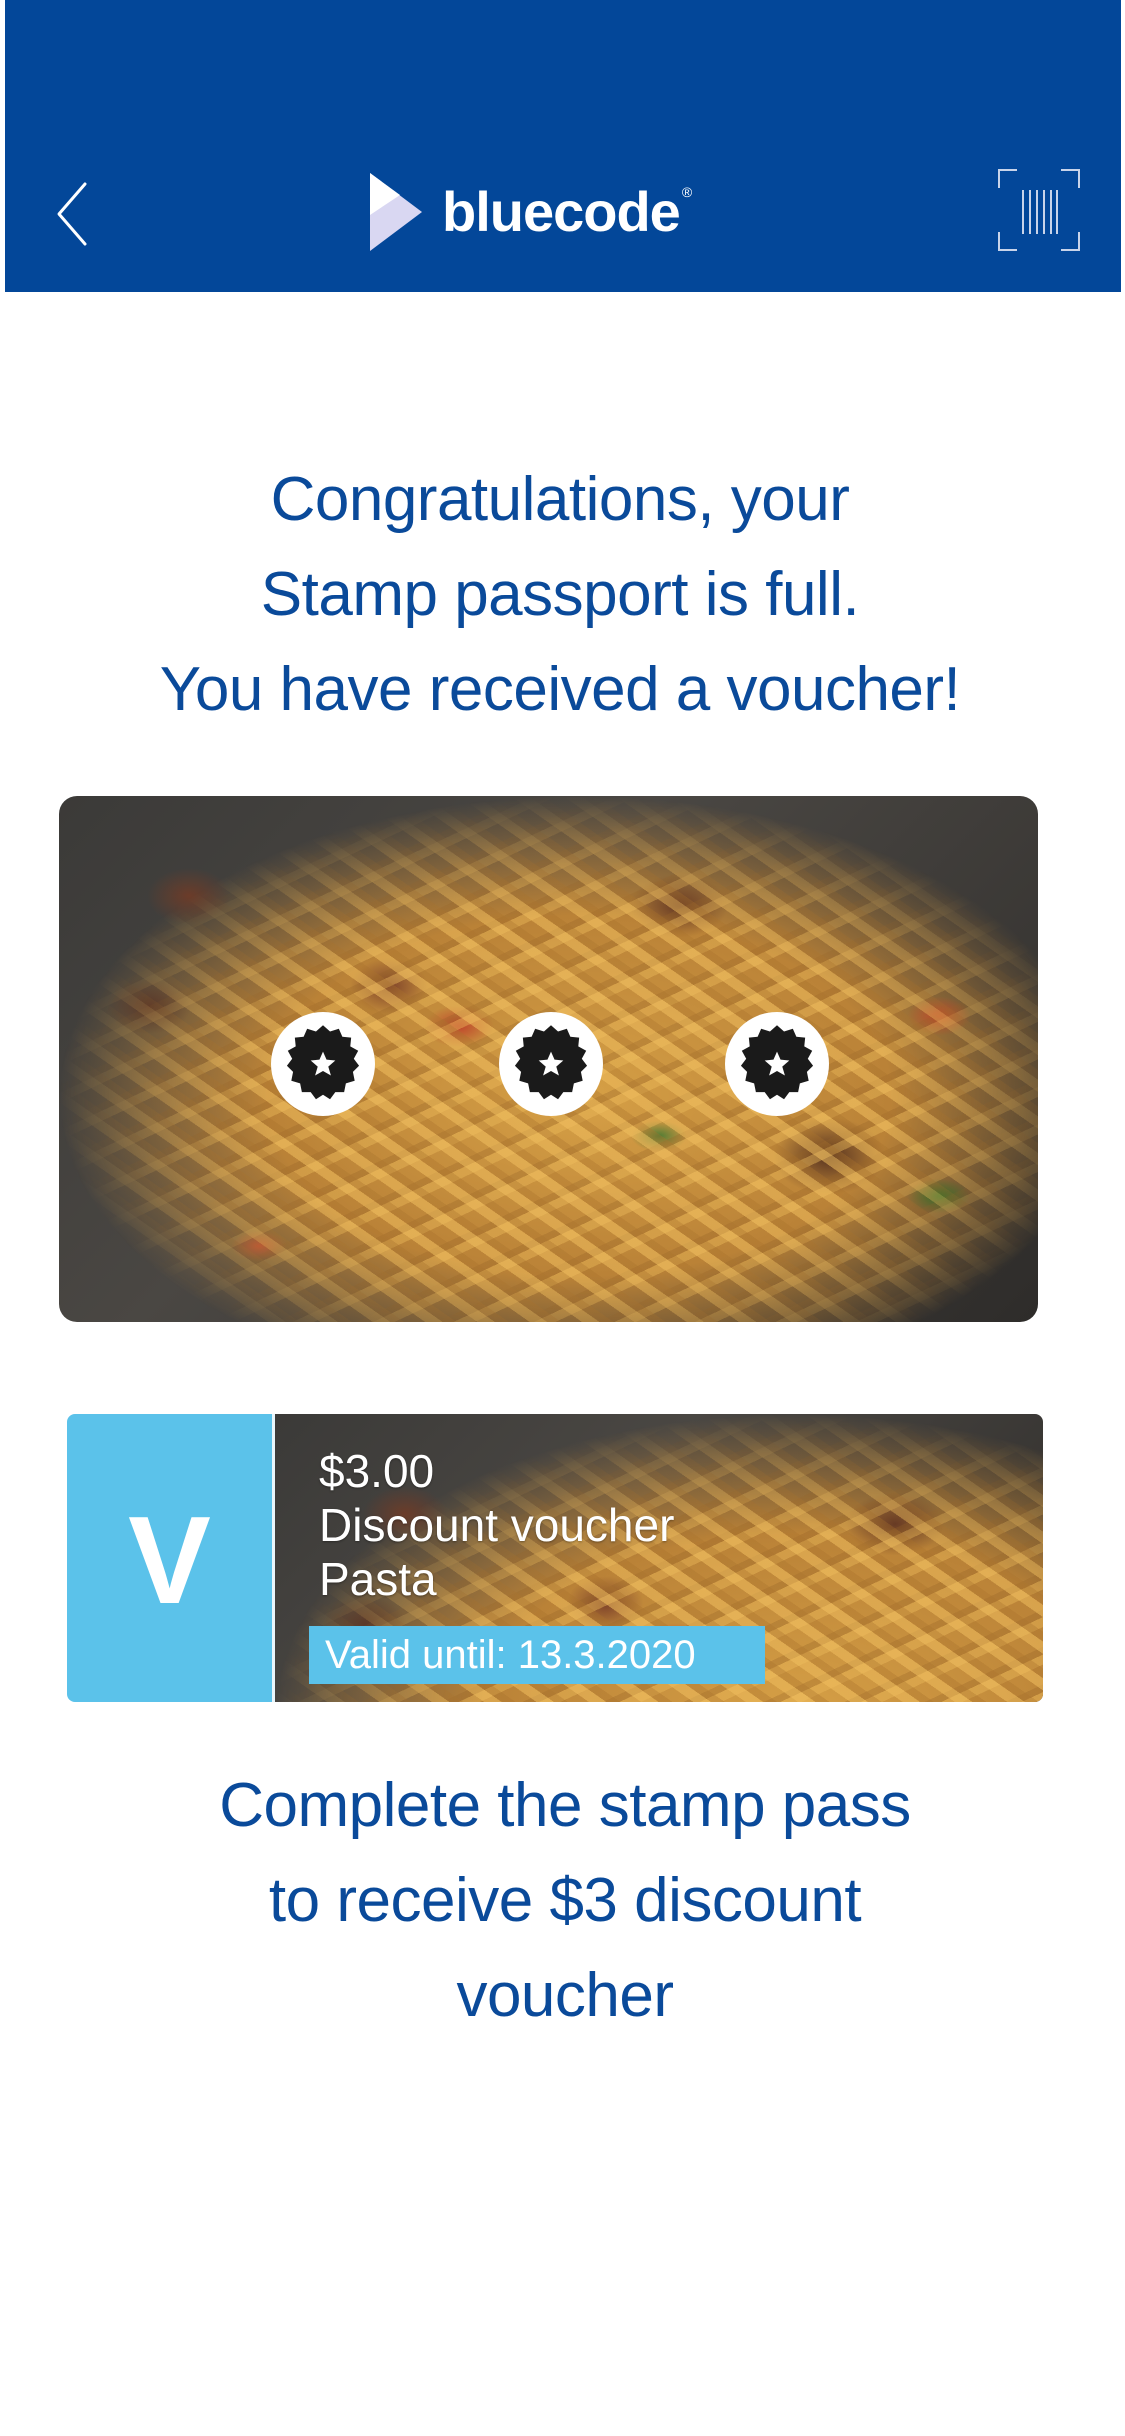  I want to click on registered-mark: ®, so click(687, 192).